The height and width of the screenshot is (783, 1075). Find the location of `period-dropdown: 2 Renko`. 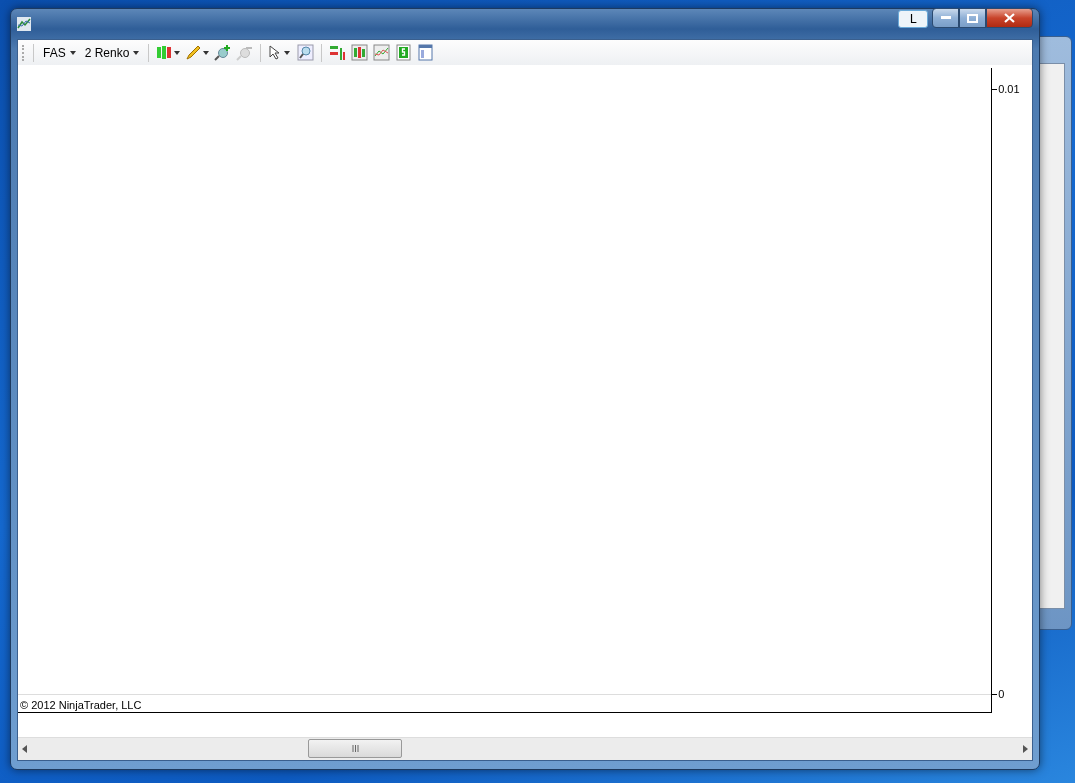

period-dropdown: 2 Renko is located at coordinates (112, 52).